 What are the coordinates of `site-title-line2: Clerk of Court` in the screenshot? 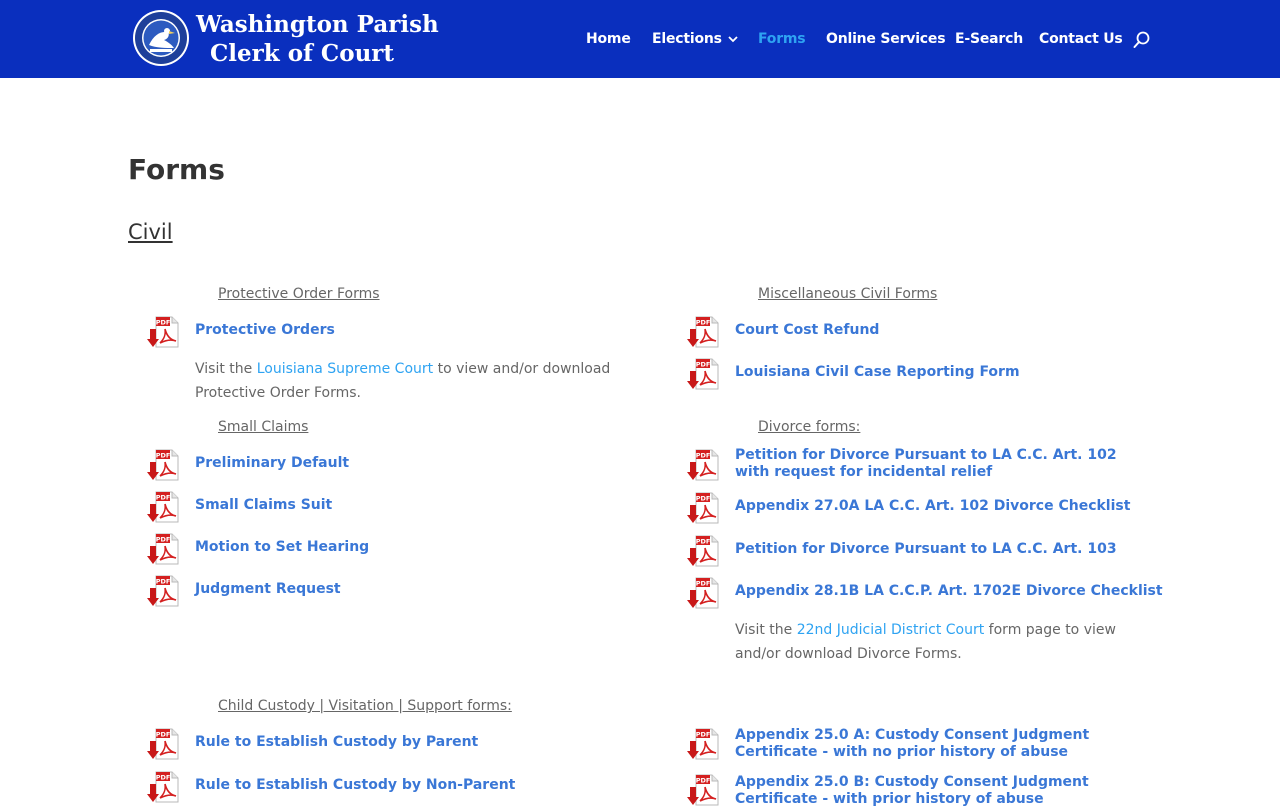 It's located at (302, 53).